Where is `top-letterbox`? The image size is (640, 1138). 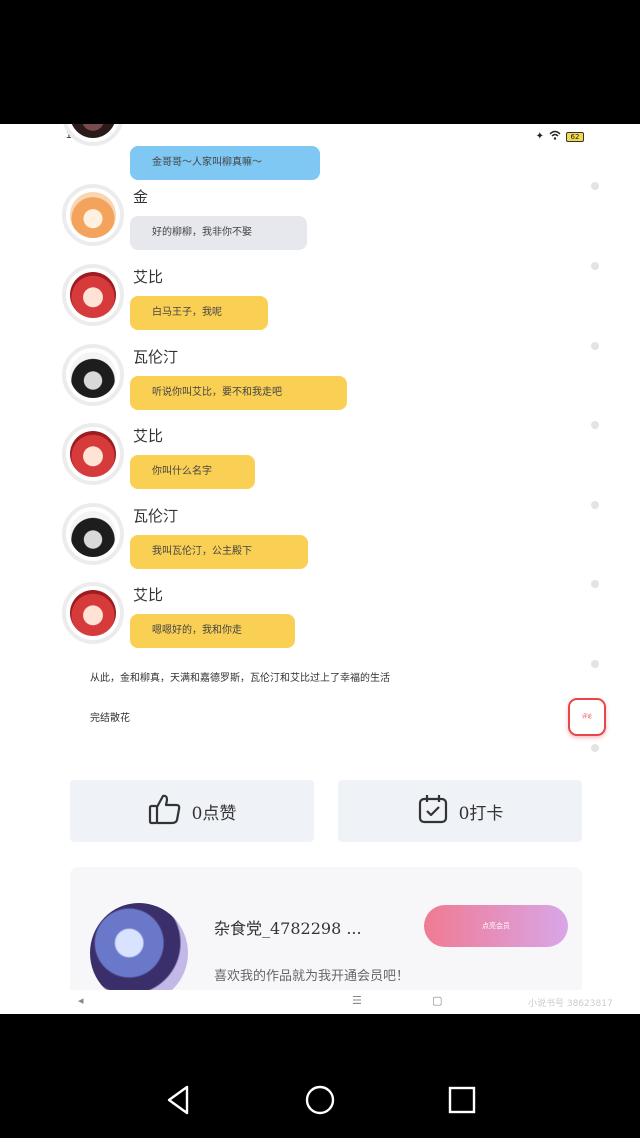
top-letterbox is located at coordinates (320, 62).